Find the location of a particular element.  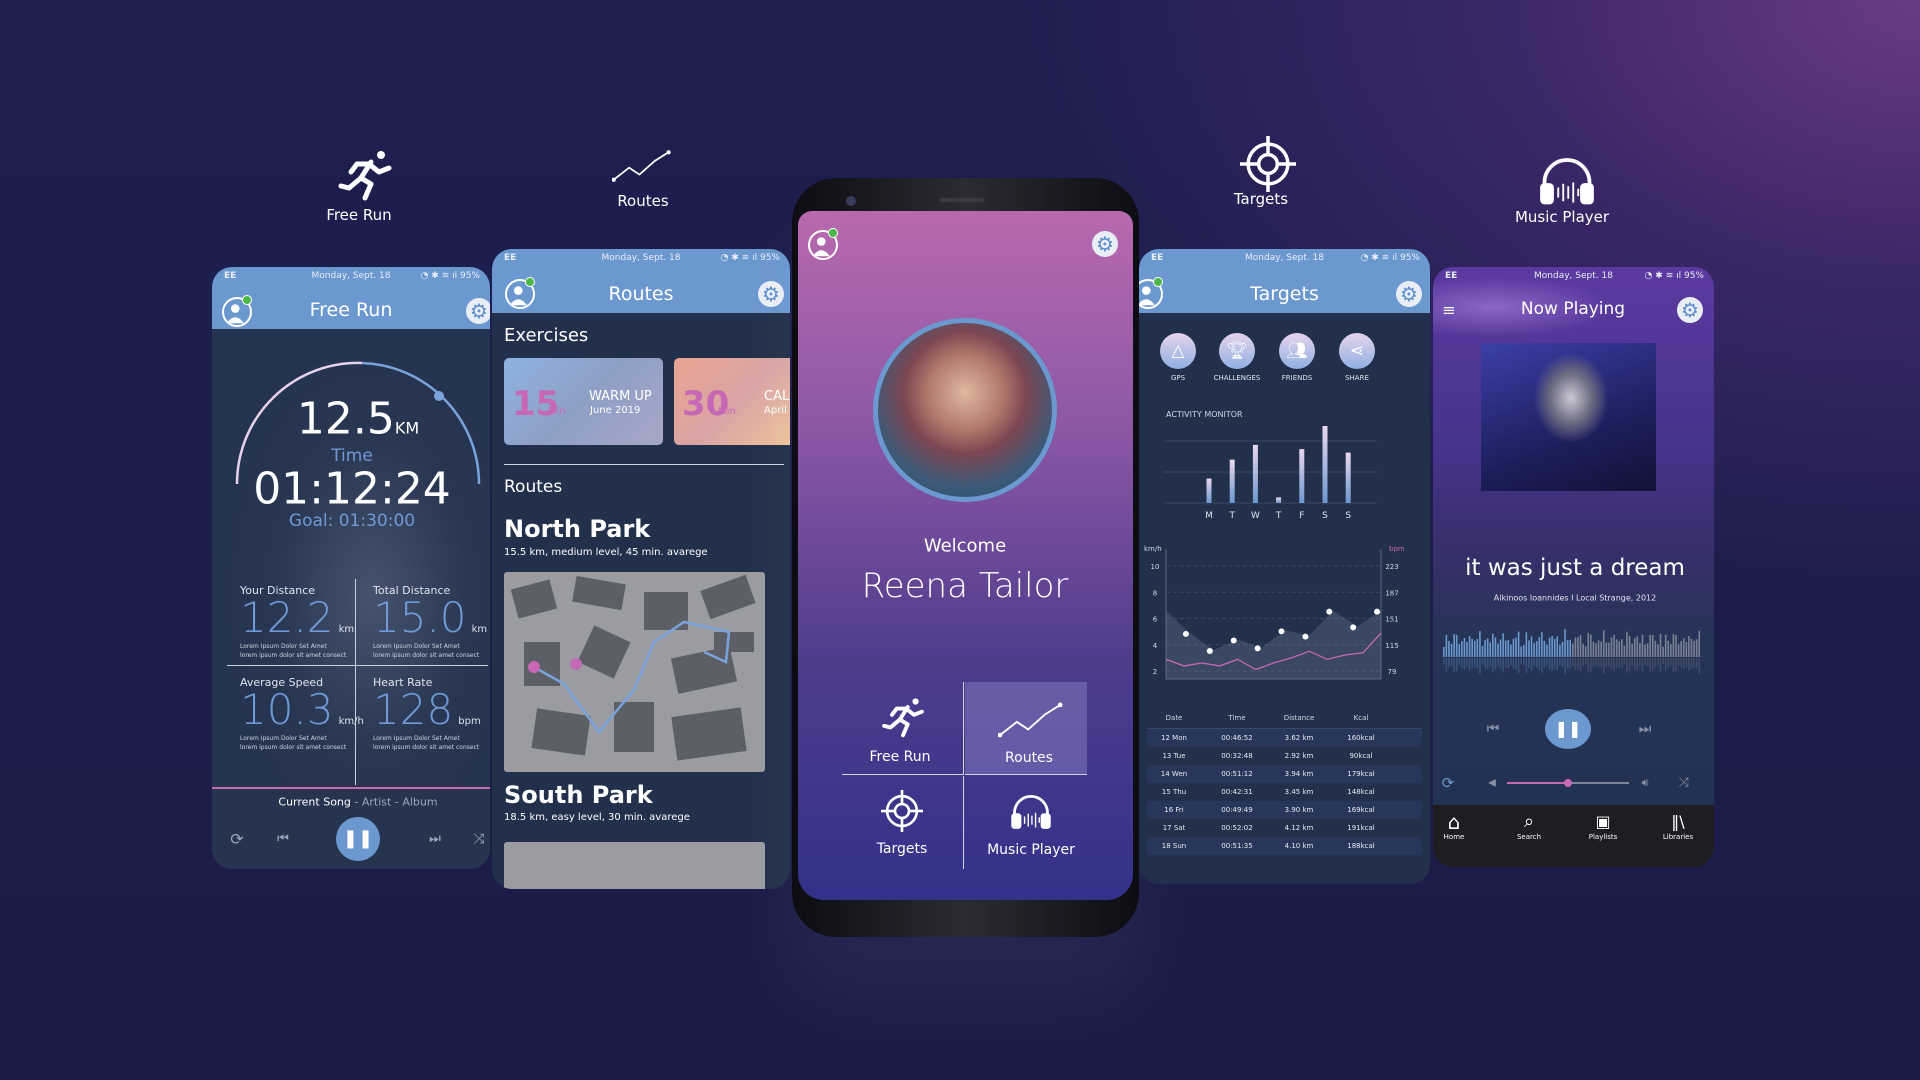

speed-point is located at coordinates (1281, 631).